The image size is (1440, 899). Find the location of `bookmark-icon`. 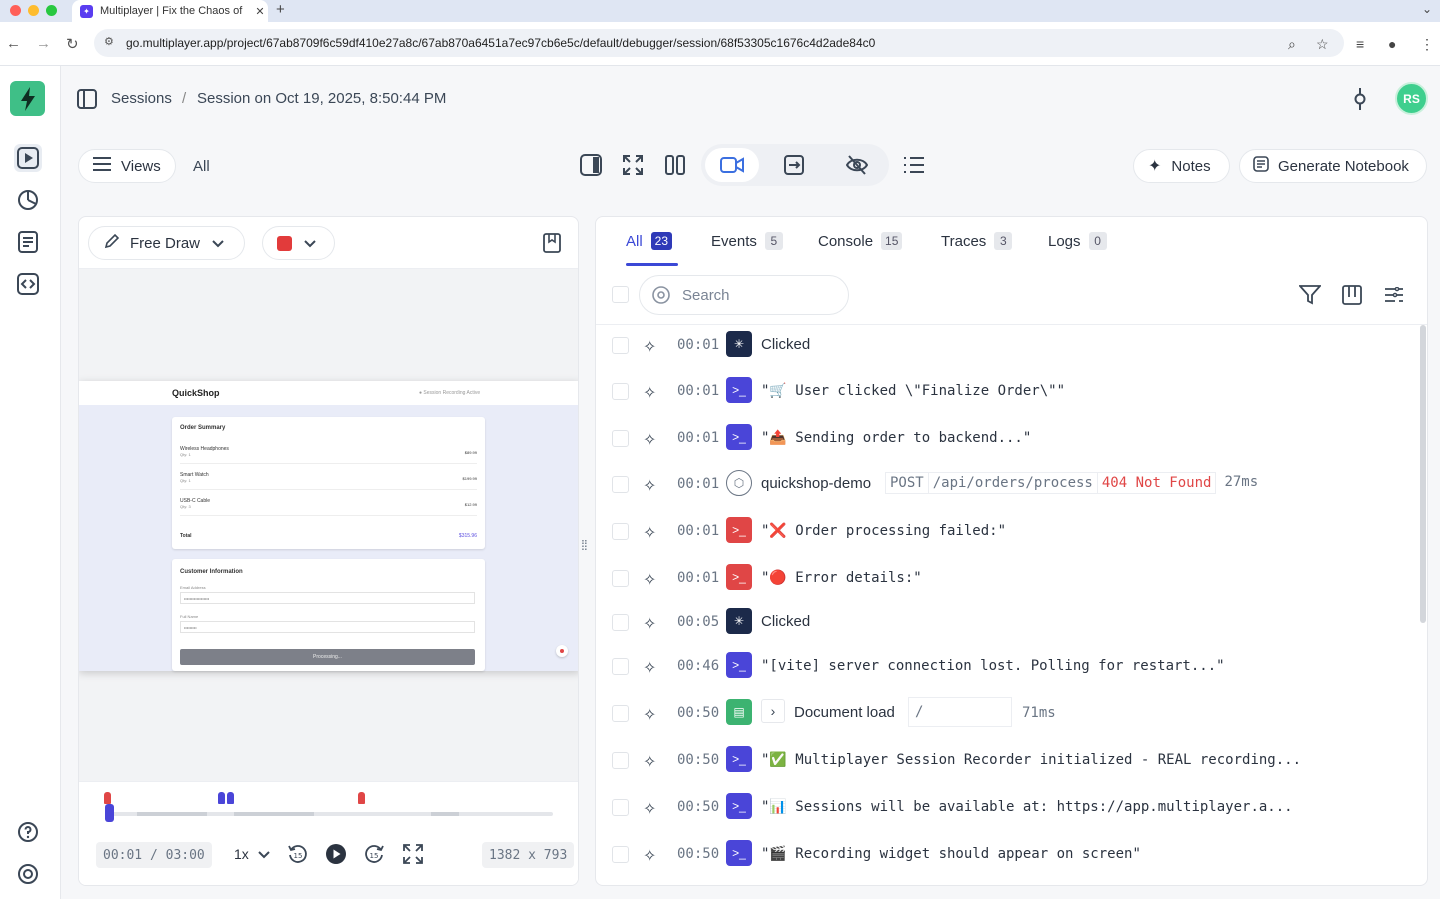

bookmark-icon is located at coordinates (552, 244).